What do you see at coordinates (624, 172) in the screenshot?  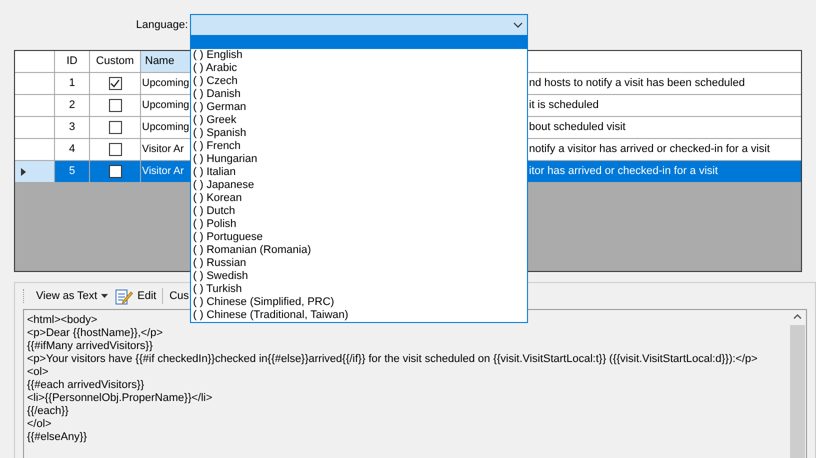 I see `table-cell-text: itor has arrived or checked-in for a visit` at bounding box center [624, 172].